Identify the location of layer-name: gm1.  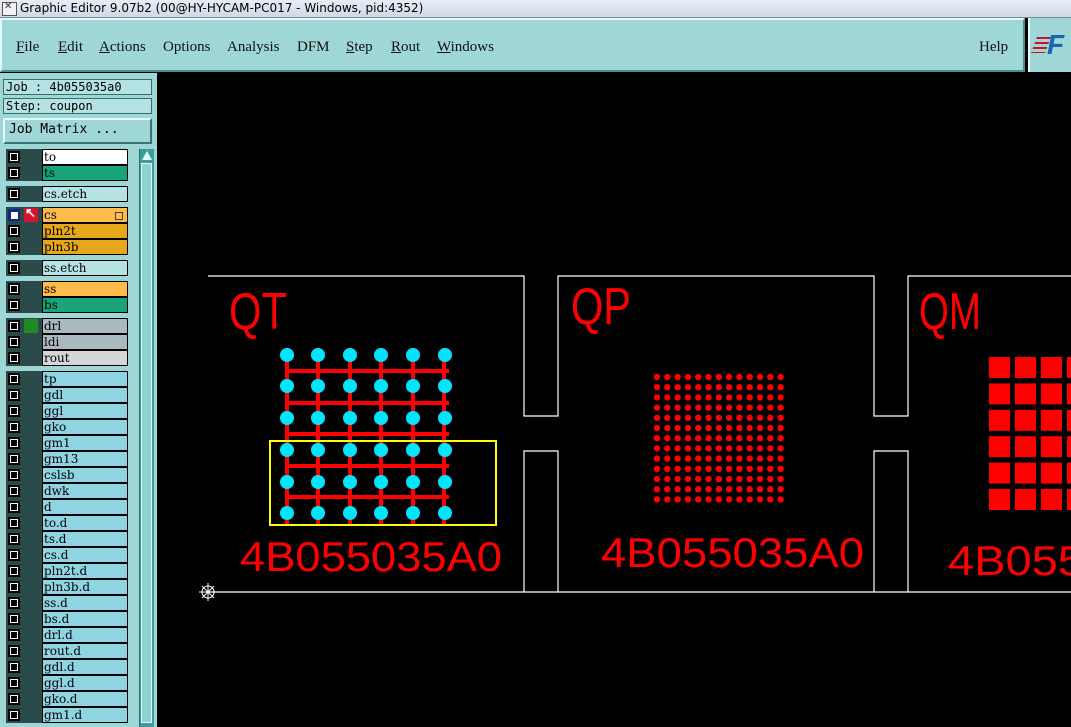
(85, 443).